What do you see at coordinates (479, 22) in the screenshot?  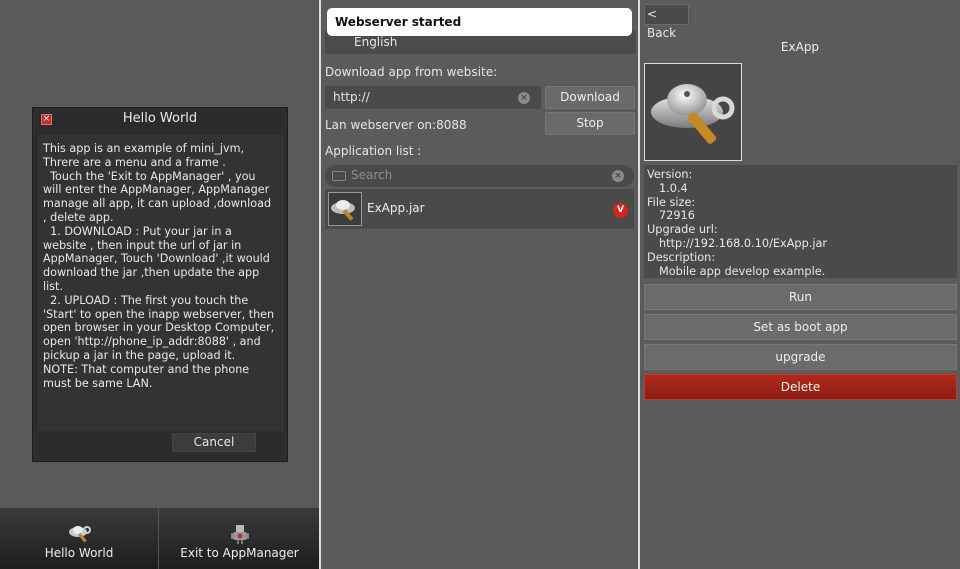 I see `toast-notification: Webserver started` at bounding box center [479, 22].